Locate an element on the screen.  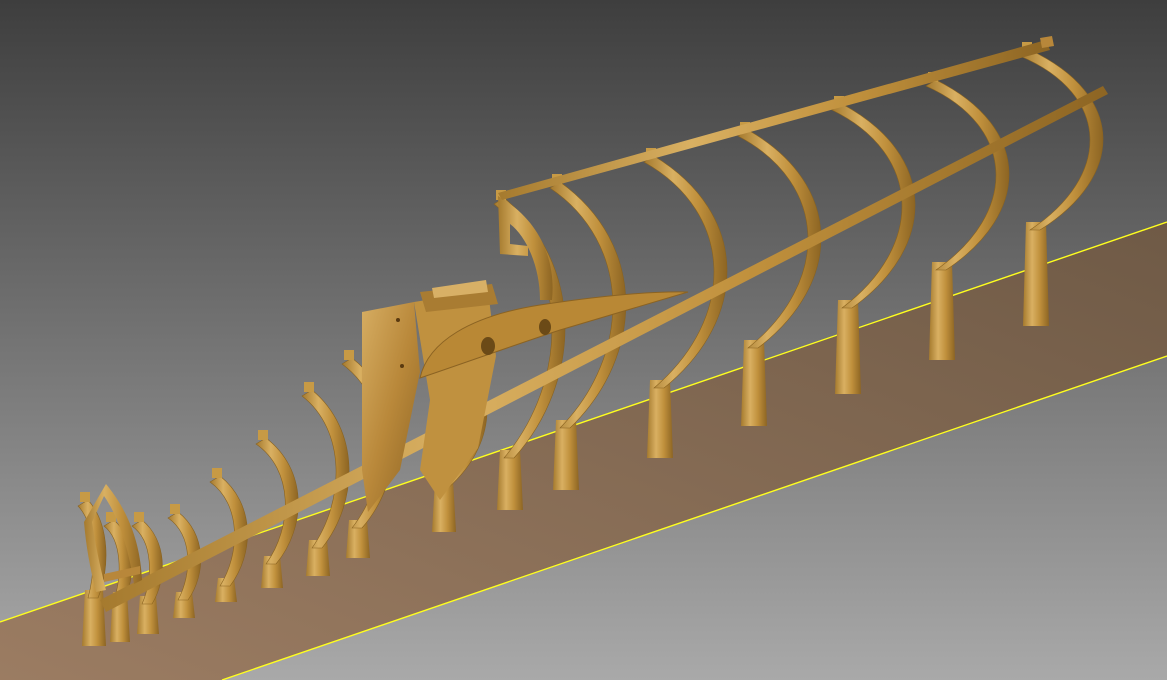
stringer-end-tab is located at coordinates (1047, 42).